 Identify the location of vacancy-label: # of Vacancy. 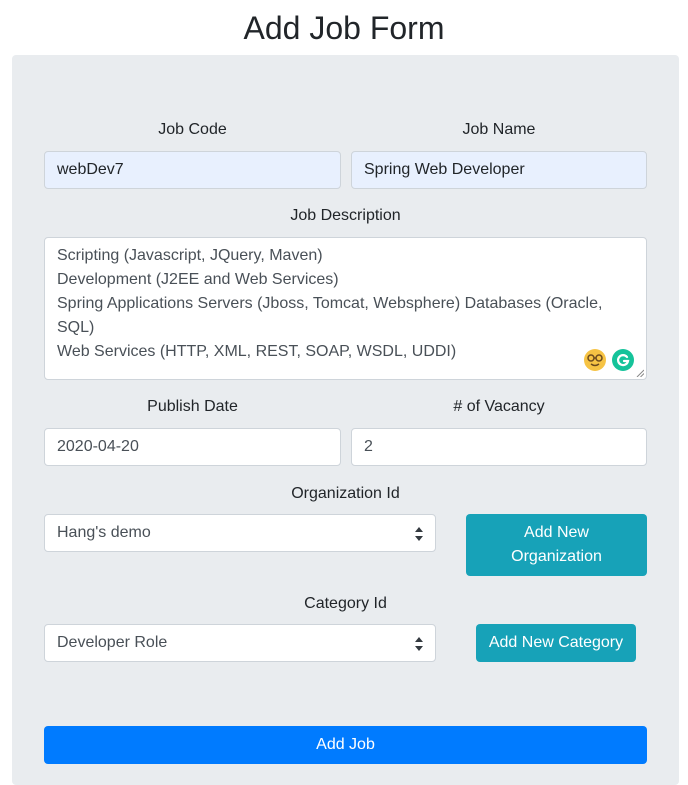
(499, 406).